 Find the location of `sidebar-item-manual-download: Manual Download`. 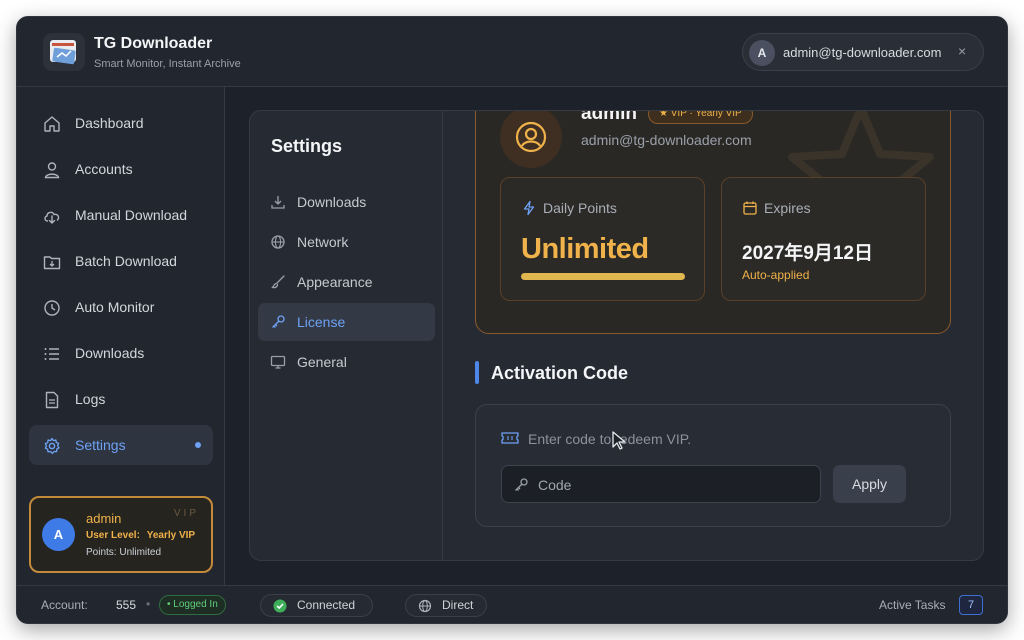

sidebar-item-manual-download: Manual Download is located at coordinates (121, 215).